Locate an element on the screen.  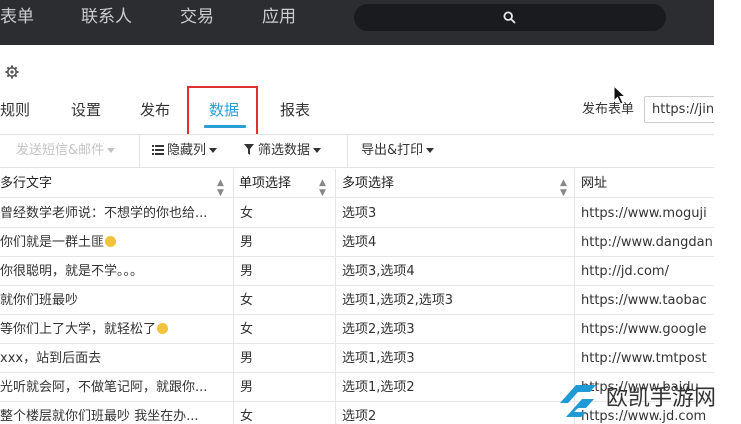
cell-url: https://www.moguji is located at coordinates (644, 213).